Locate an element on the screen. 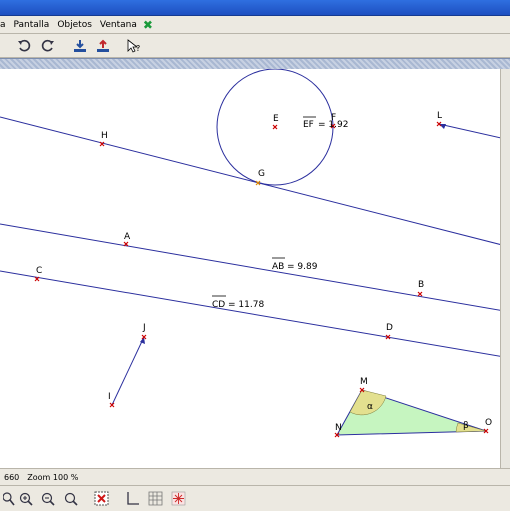 The height and width of the screenshot is (511, 510). bottom-toolbar is located at coordinates (255, 498).